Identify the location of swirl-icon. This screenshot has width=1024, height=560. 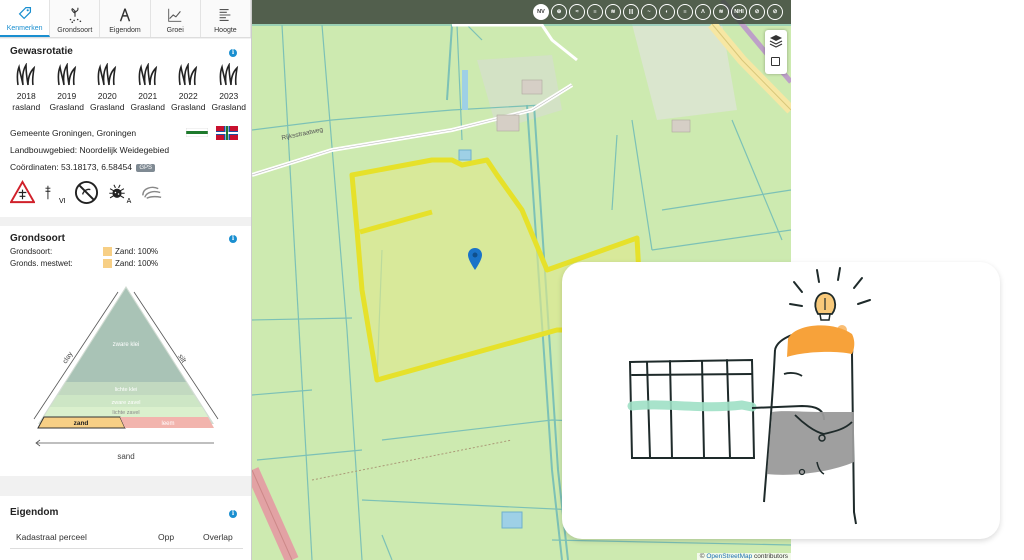
(151, 192).